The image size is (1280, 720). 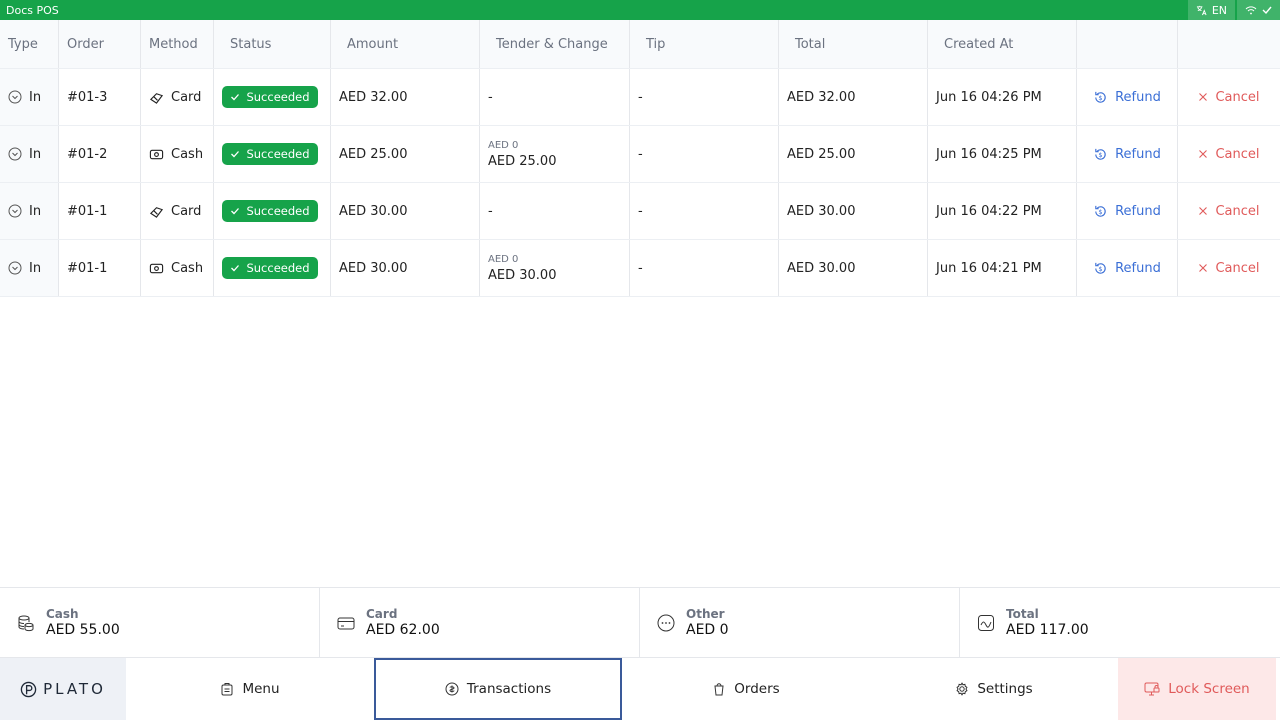 I want to click on cell-amount: AED 30.00, so click(x=405, y=211).